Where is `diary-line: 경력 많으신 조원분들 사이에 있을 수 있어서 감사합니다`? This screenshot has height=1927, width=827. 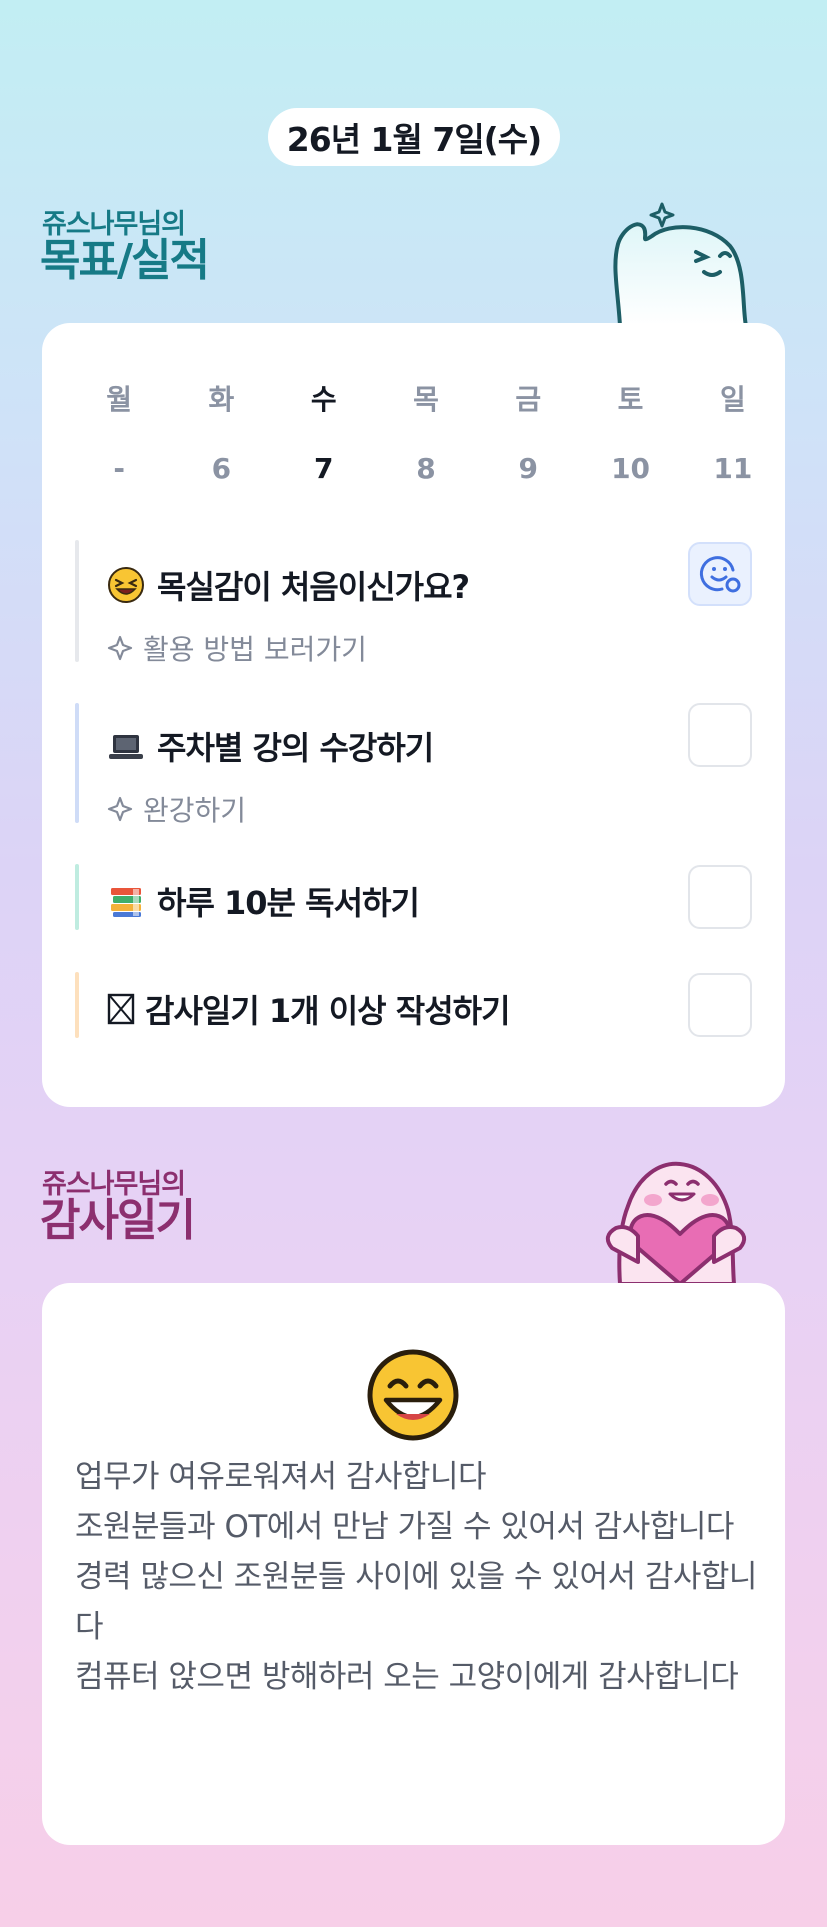 diary-line: 경력 많으신 조원분들 사이에 있을 수 있어서 감사합니다 is located at coordinates (416, 1602).